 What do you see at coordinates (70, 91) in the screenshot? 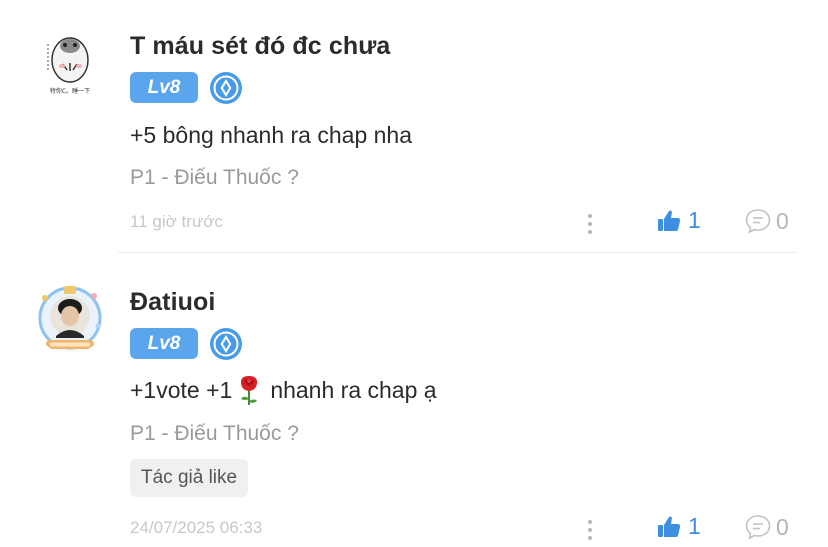
I see `svg-text: 特你C。睡一下` at bounding box center [70, 91].